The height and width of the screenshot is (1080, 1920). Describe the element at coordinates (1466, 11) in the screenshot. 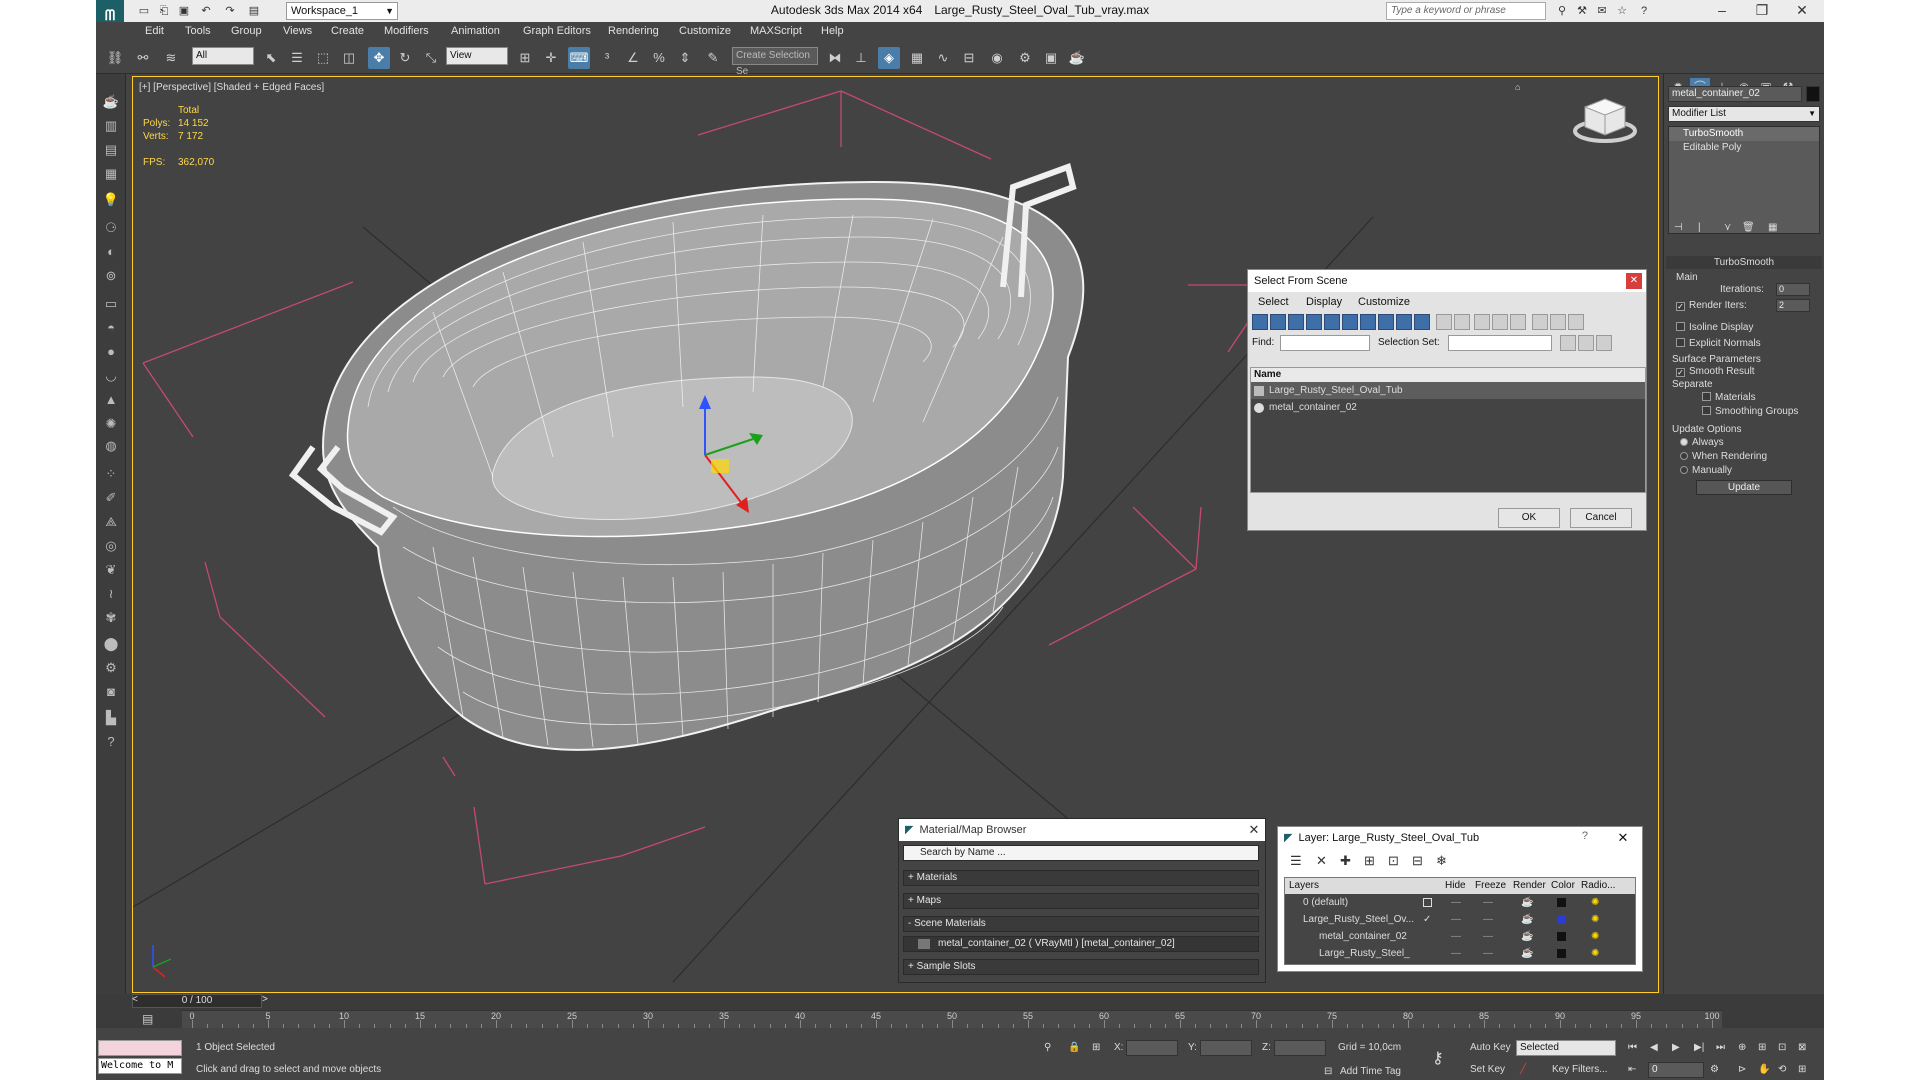

I see `keyword-search-input: Type a keyword or phrase` at that location.